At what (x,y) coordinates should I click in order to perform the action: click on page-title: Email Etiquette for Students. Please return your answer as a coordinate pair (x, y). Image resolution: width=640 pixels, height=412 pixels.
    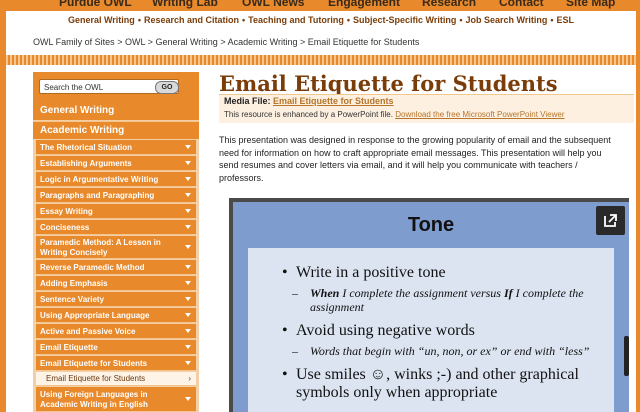
    Looking at the image, I should click on (388, 83).